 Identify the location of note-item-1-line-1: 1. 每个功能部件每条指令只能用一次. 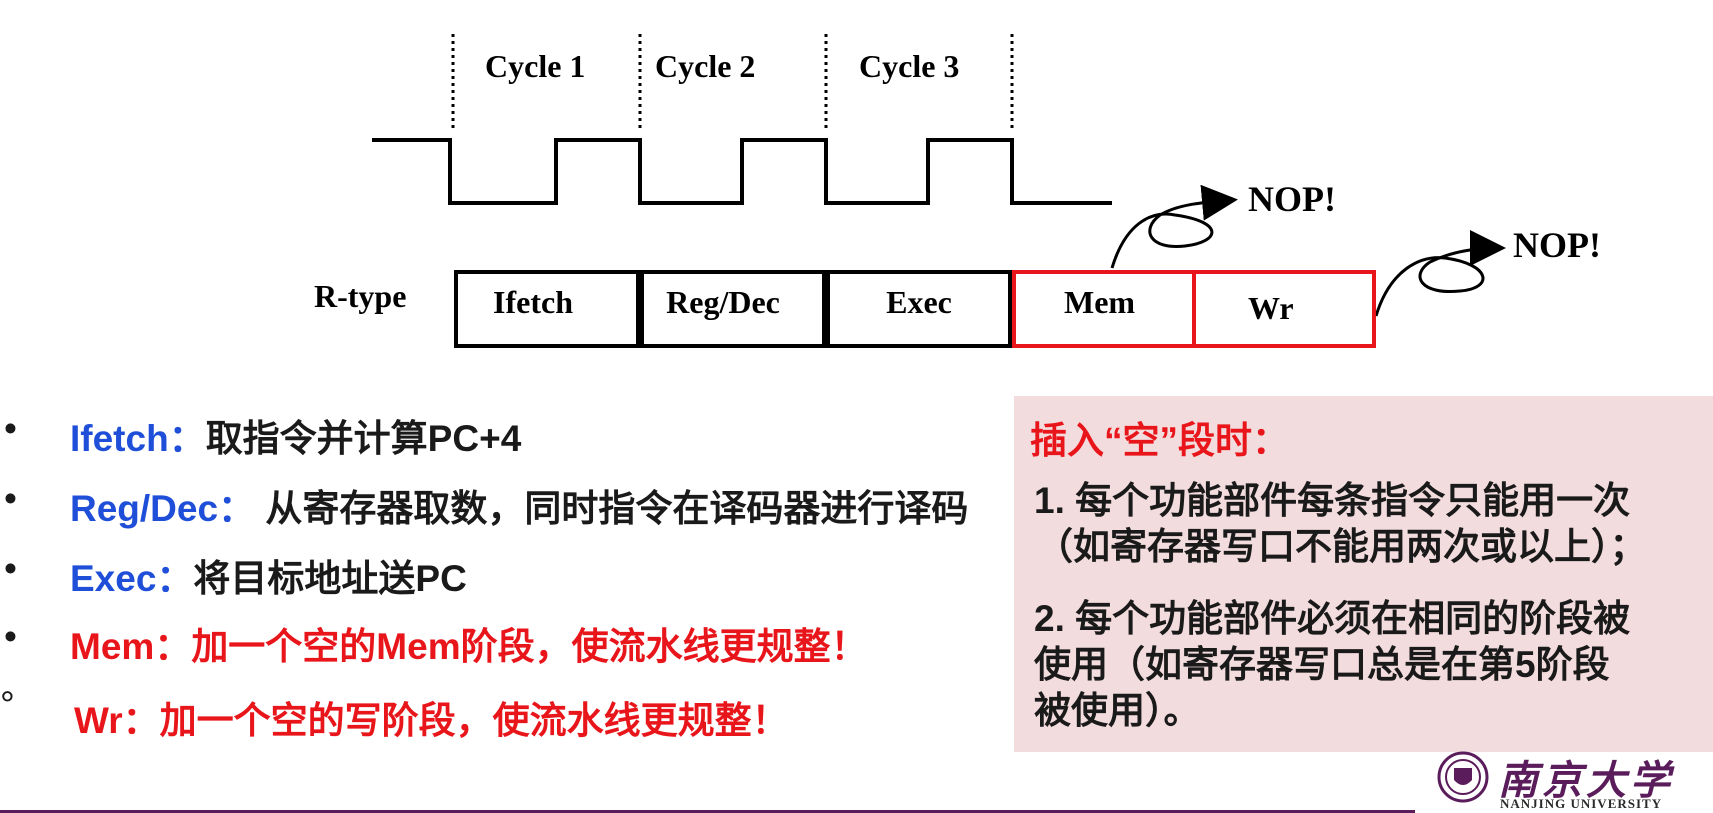
(1332, 500).